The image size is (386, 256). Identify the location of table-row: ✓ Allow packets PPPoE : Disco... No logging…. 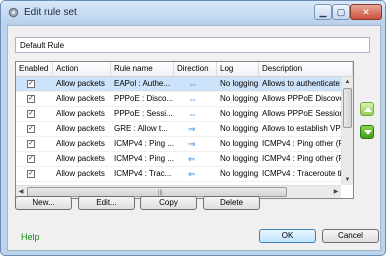
(178, 99).